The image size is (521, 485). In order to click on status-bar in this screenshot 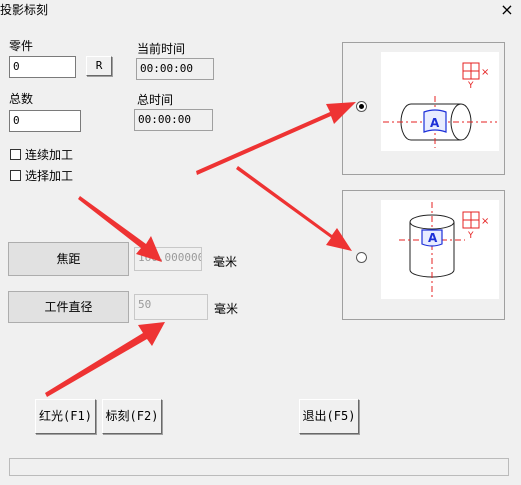, I will do `click(259, 467)`.